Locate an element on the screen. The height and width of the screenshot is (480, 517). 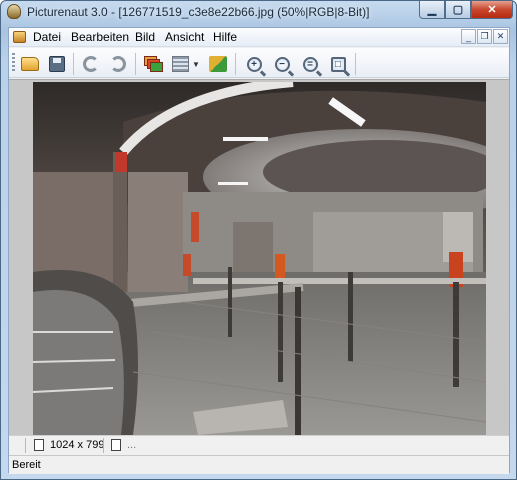
plugin-icon is located at coordinates (218, 64).